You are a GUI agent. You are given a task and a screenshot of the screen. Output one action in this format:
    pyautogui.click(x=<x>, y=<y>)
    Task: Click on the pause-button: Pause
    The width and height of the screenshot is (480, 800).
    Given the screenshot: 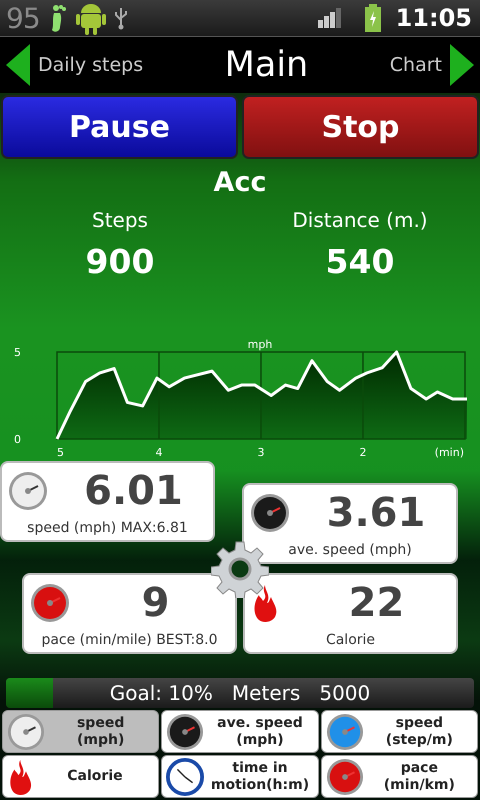 What is the action you would take?
    pyautogui.click(x=119, y=127)
    